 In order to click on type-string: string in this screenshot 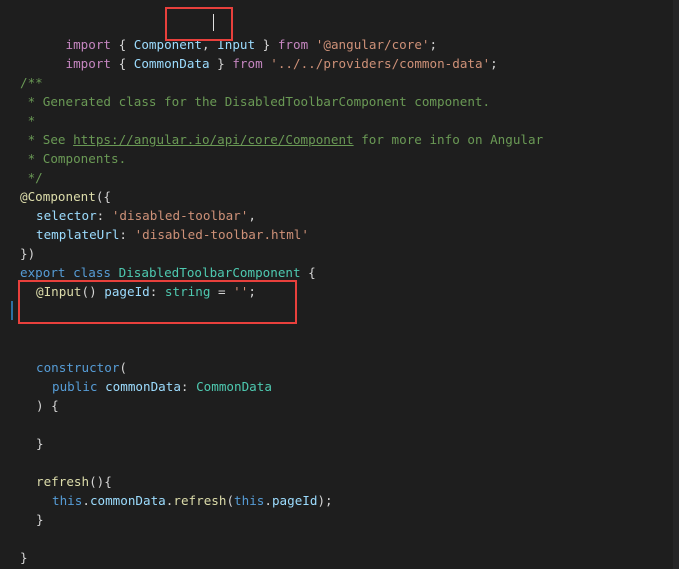, I will do `click(187, 291)`.